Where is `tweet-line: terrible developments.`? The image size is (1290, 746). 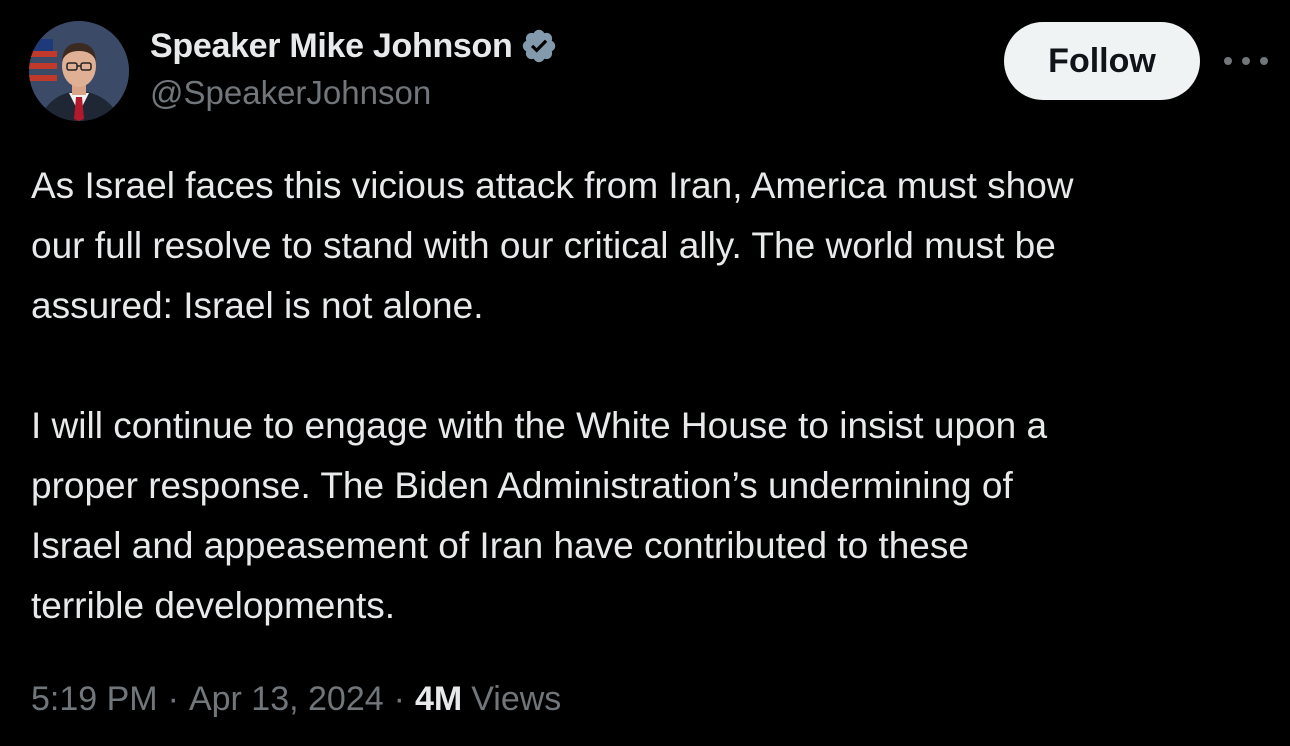
tweet-line: terrible developments. is located at coordinates (213, 605).